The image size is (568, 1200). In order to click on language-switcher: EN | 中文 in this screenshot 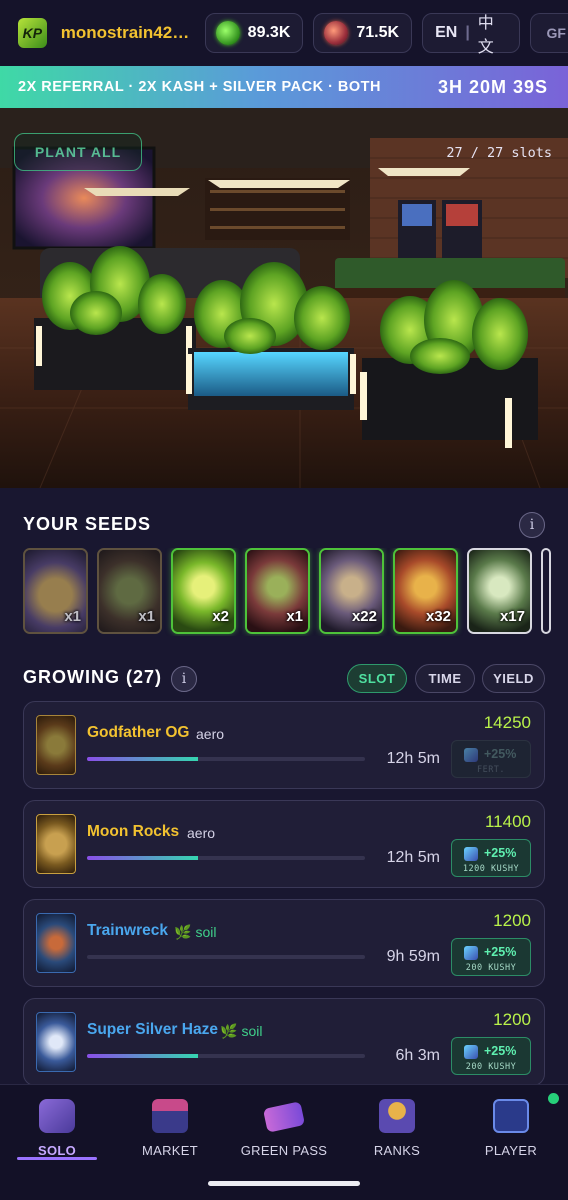, I will do `click(471, 34)`.